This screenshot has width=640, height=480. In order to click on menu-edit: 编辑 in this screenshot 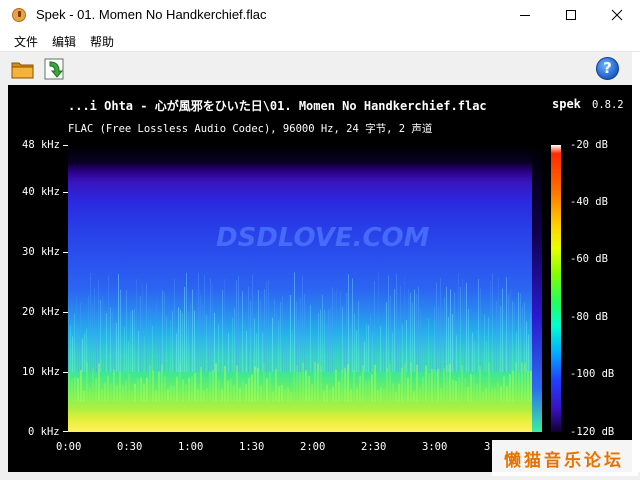, I will do `click(64, 41)`.